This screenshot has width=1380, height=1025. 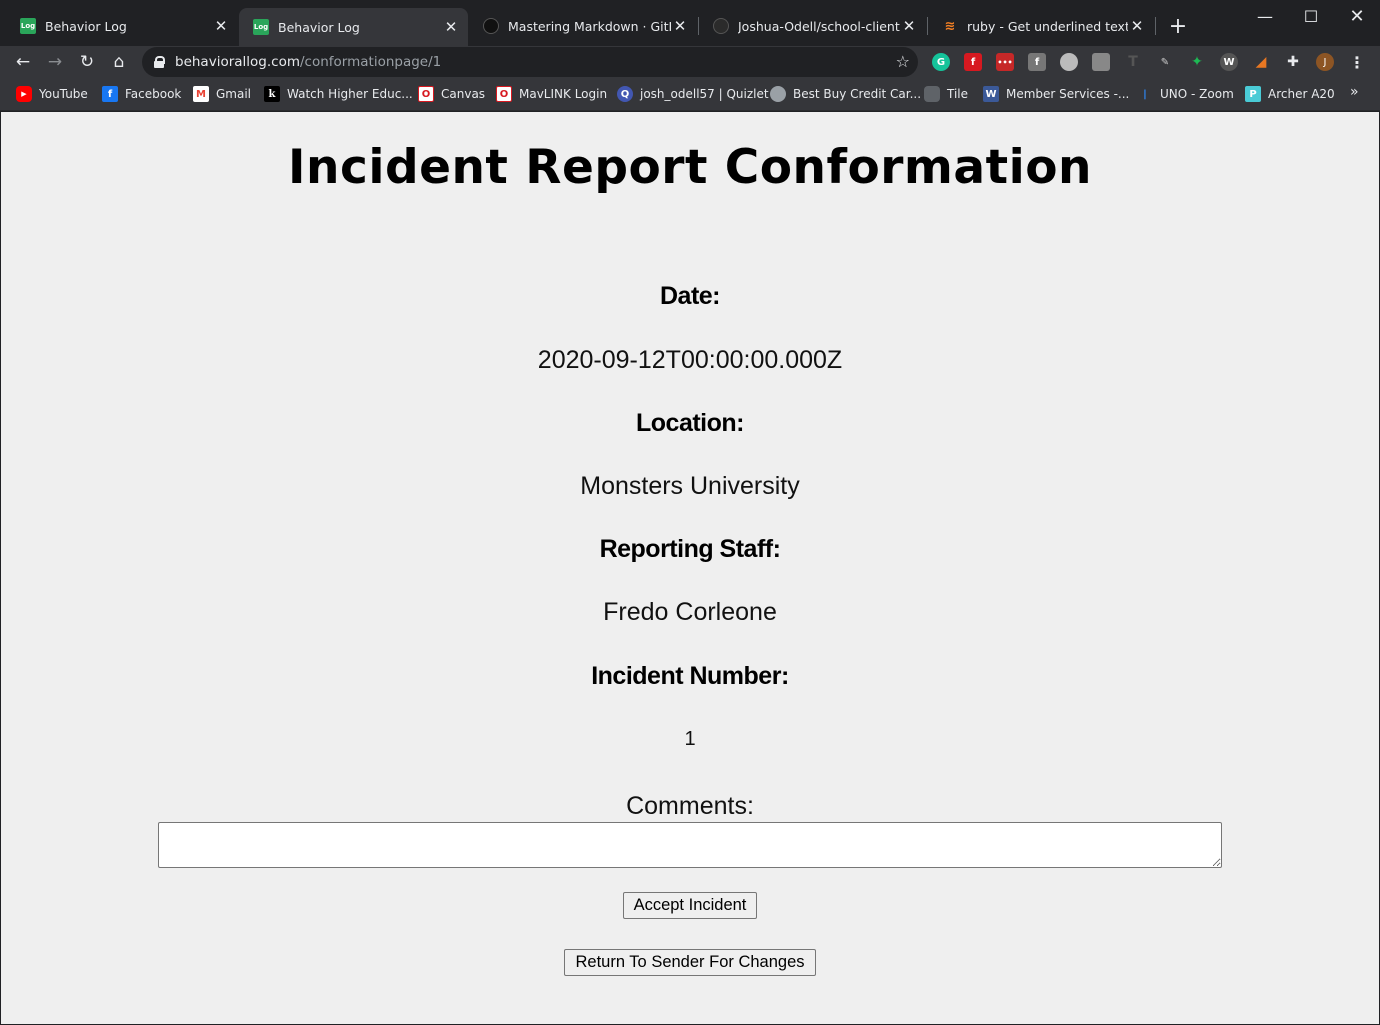 What do you see at coordinates (690, 962) in the screenshot?
I see `return-to-sender-button: Return To Sender For Changes` at bounding box center [690, 962].